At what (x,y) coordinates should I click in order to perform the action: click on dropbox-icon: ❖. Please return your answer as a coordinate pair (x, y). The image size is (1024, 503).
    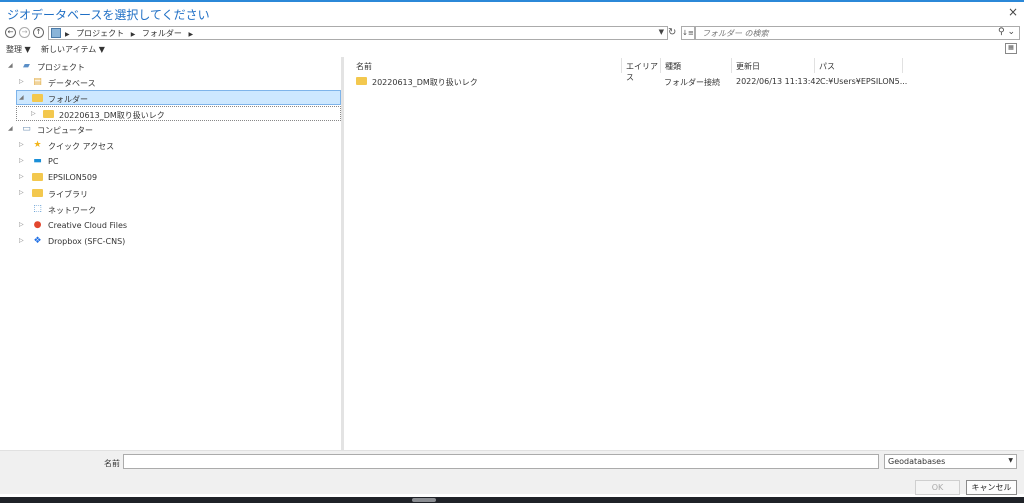
    Looking at the image, I should click on (37, 241).